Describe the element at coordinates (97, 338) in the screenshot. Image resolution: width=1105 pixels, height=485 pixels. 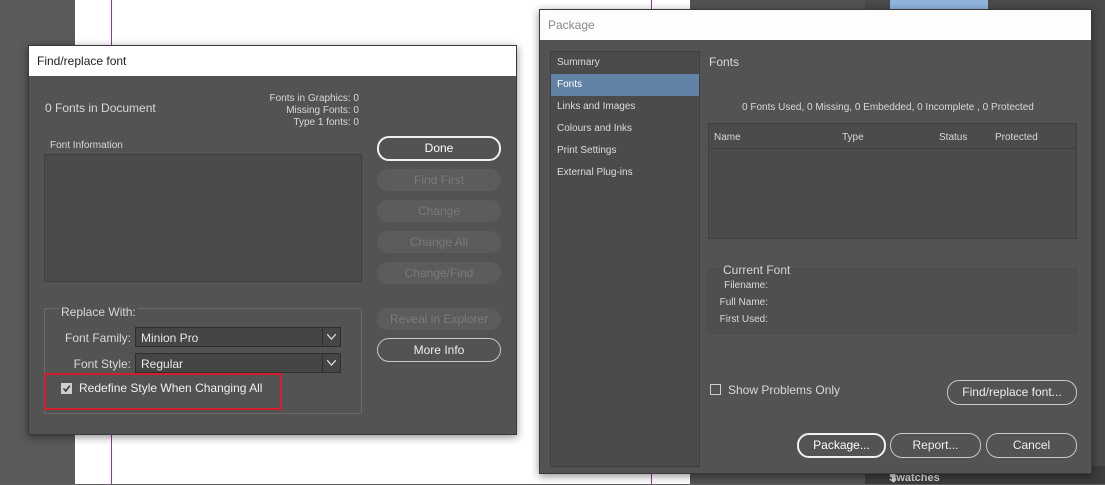
I see `font-family-label: Font Family:` at that location.